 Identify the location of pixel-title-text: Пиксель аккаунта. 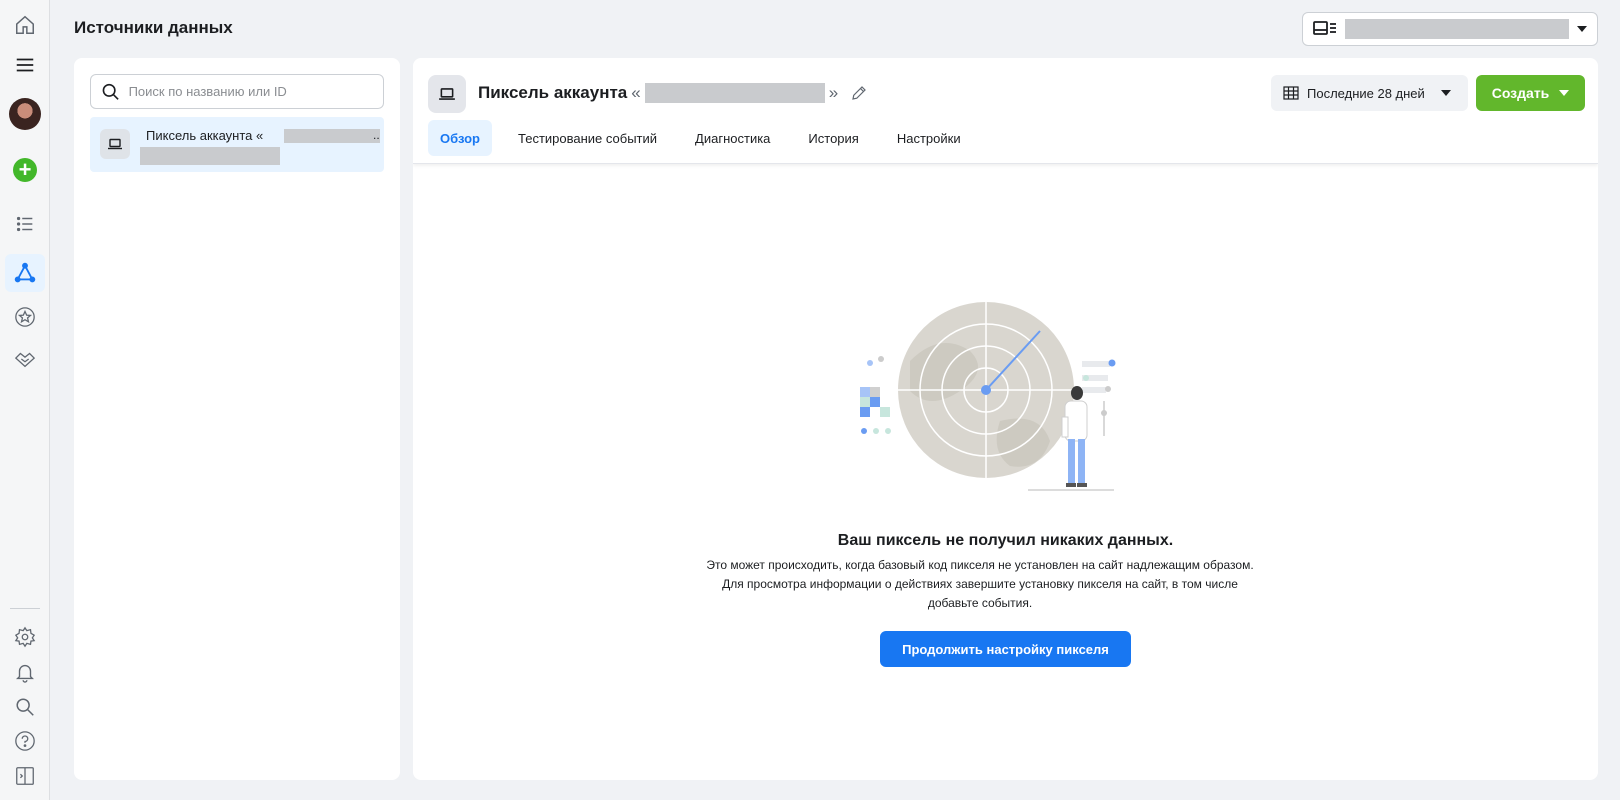
(553, 92).